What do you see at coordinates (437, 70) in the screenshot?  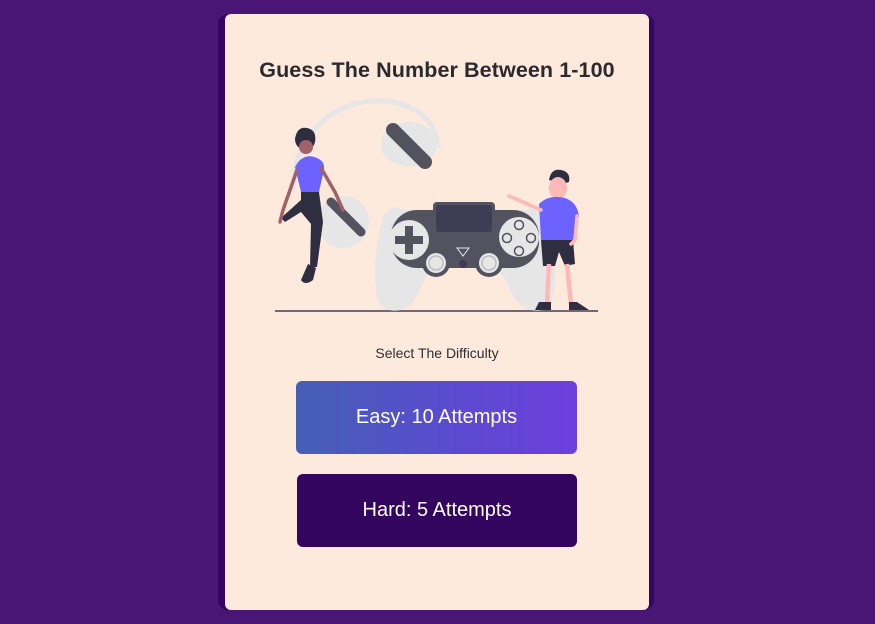 I see `page-title: Guess The Number Between 1-100` at bounding box center [437, 70].